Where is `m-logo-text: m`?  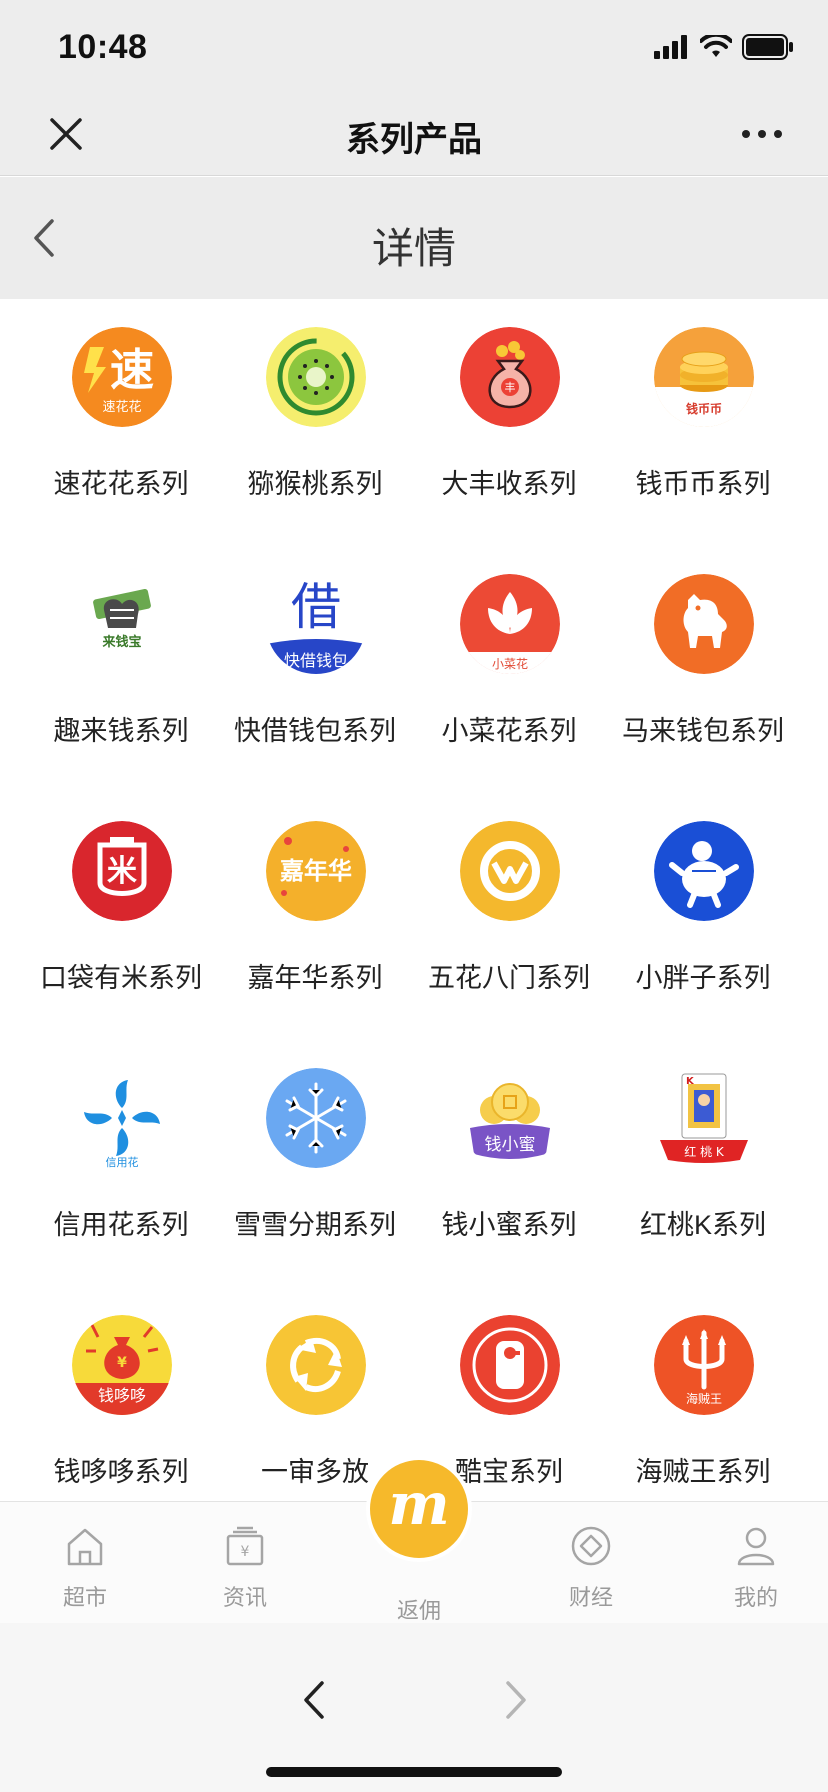 m-logo-text: m is located at coordinates (419, 1504).